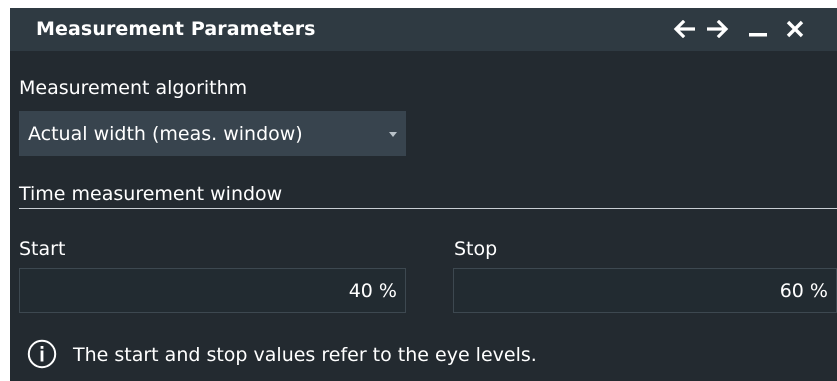 The image size is (837, 381). Describe the element at coordinates (133, 88) in the screenshot. I see `algorithm-label: Measurement algorithm` at that location.